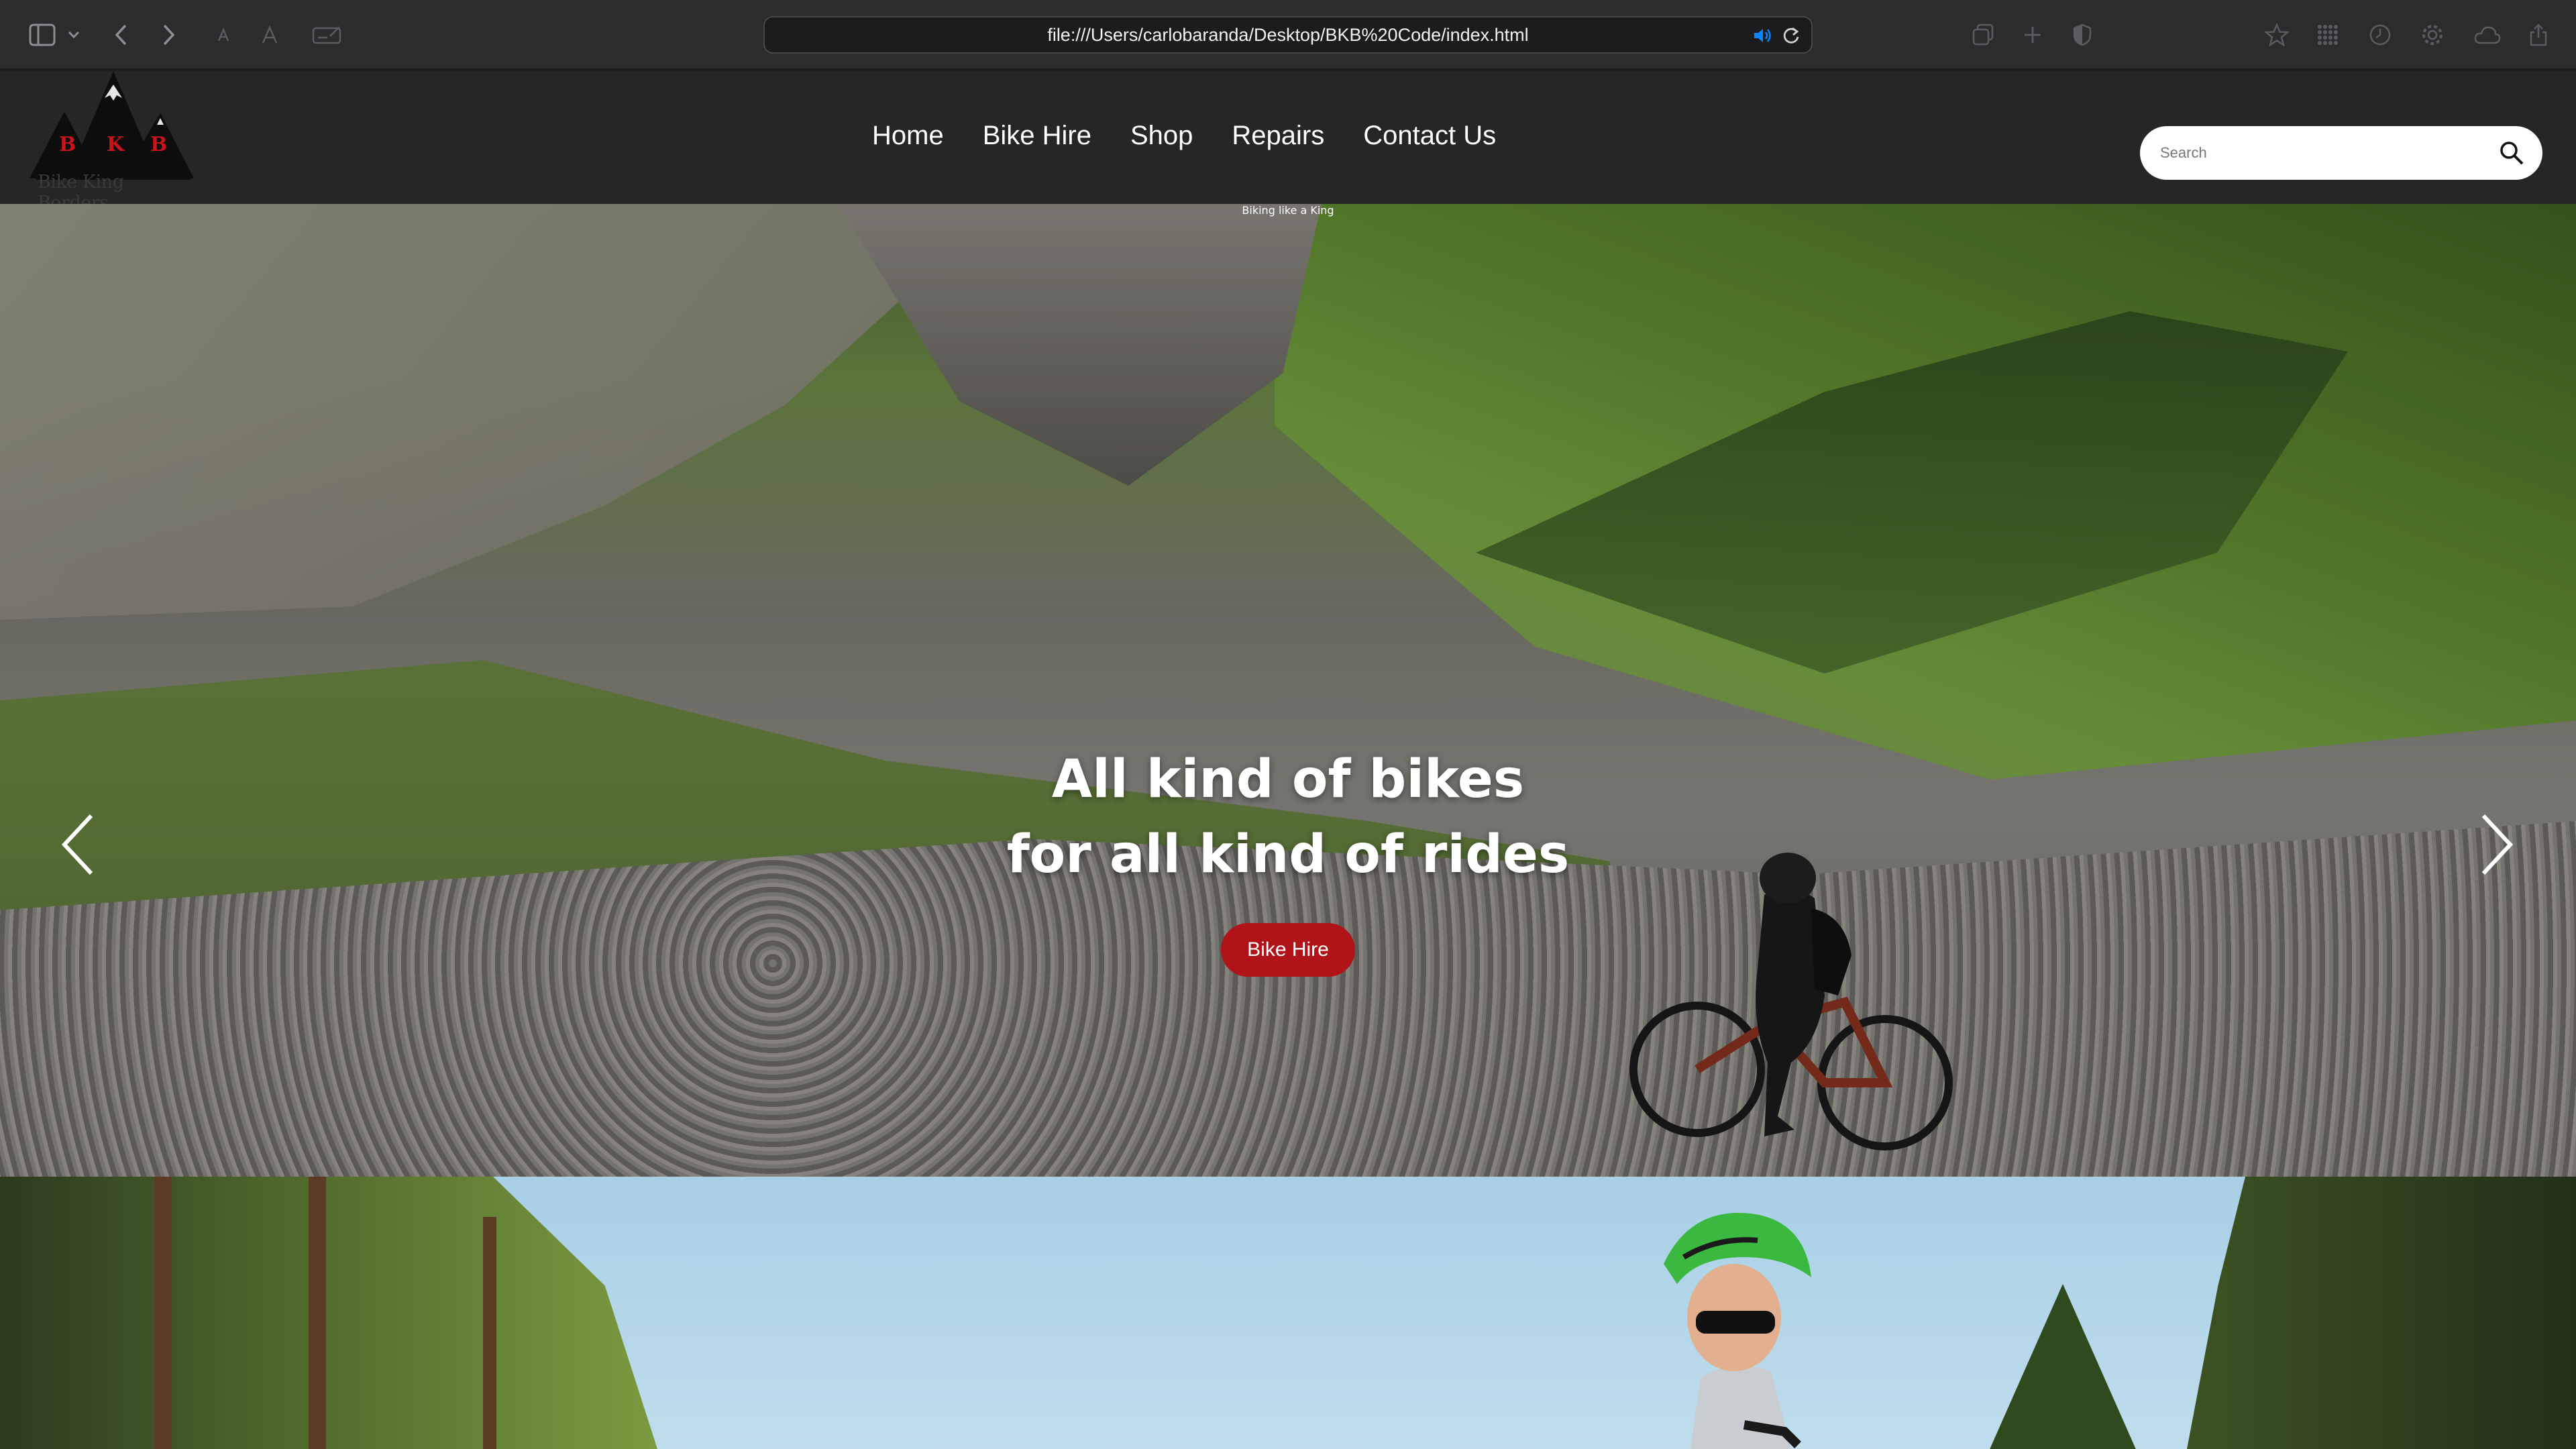  What do you see at coordinates (327, 34) in the screenshot?
I see `reader-mode-icon` at bounding box center [327, 34].